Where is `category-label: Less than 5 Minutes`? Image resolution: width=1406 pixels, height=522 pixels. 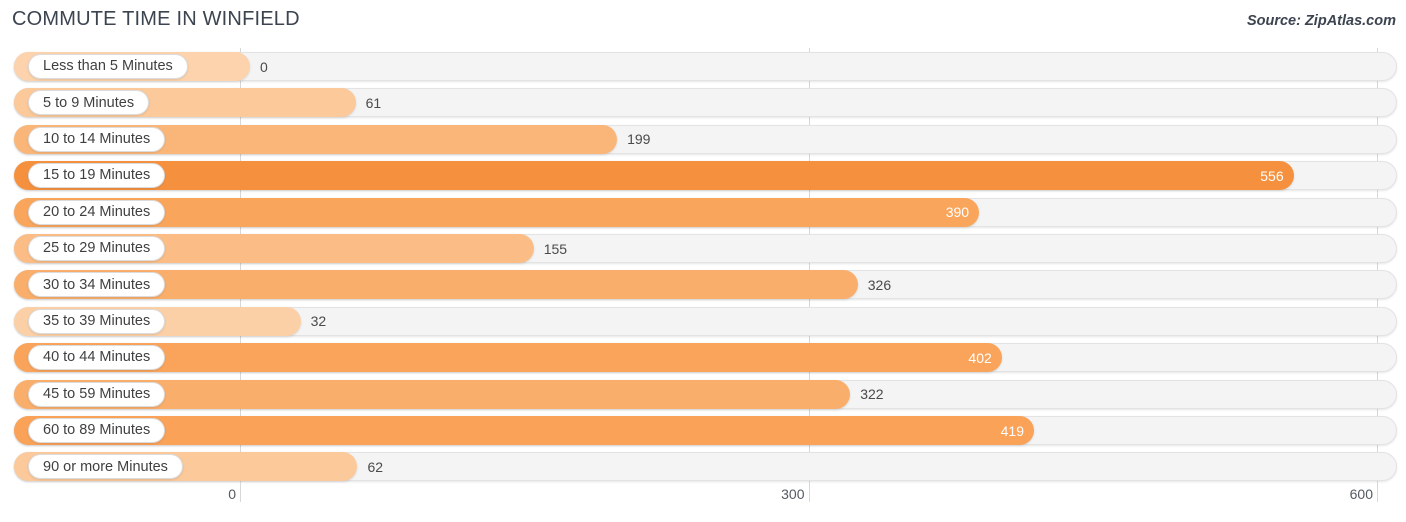 category-label: Less than 5 Minutes is located at coordinates (108, 66).